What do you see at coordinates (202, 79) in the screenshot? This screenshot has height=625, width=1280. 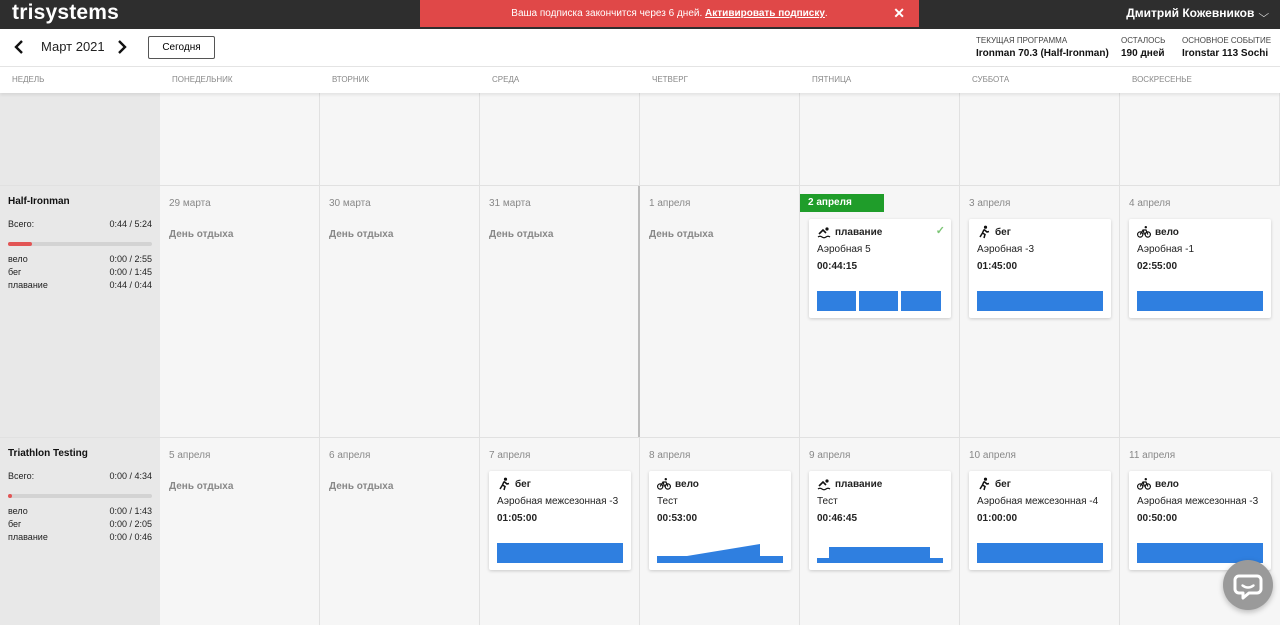 I see `header-monday: Понедельник` at bounding box center [202, 79].